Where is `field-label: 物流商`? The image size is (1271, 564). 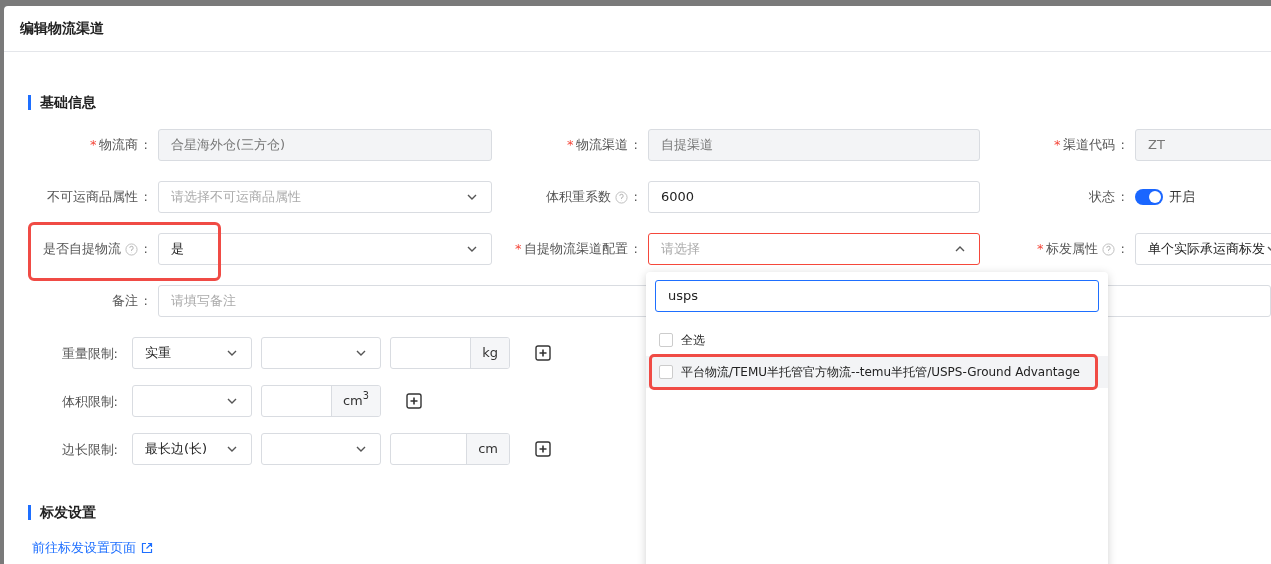
field-label: 物流商 is located at coordinates (118, 145).